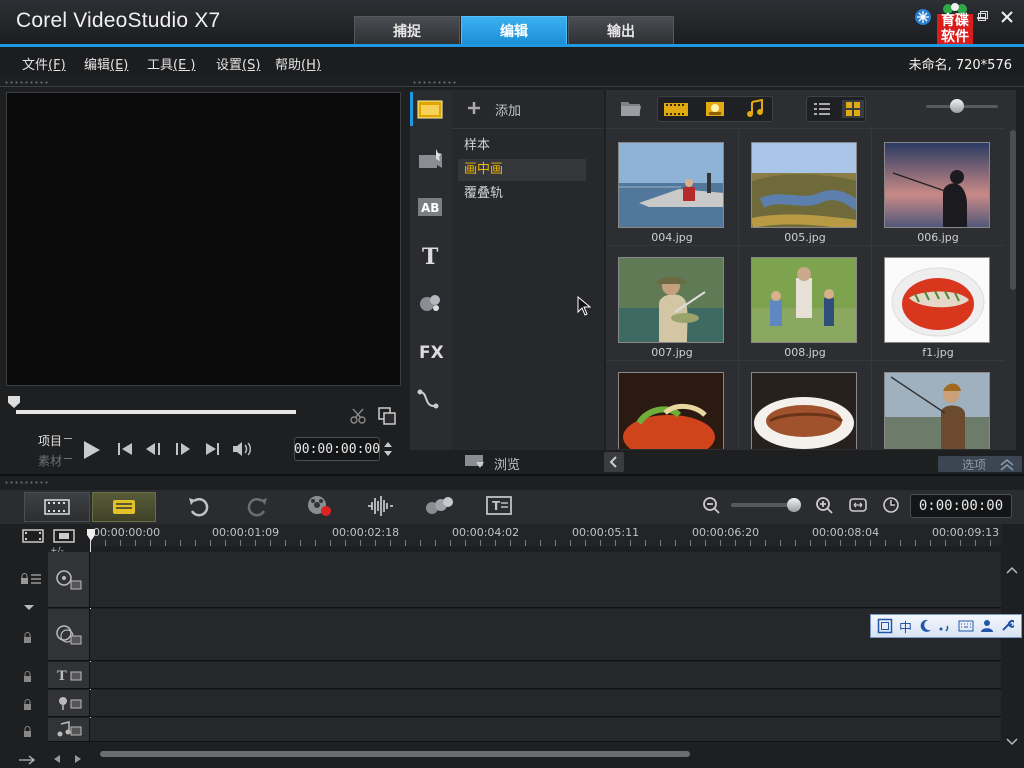 The height and width of the screenshot is (768, 1024). What do you see at coordinates (106, 63) in the screenshot?
I see `menu-edit: 编辑(E)` at bounding box center [106, 63].